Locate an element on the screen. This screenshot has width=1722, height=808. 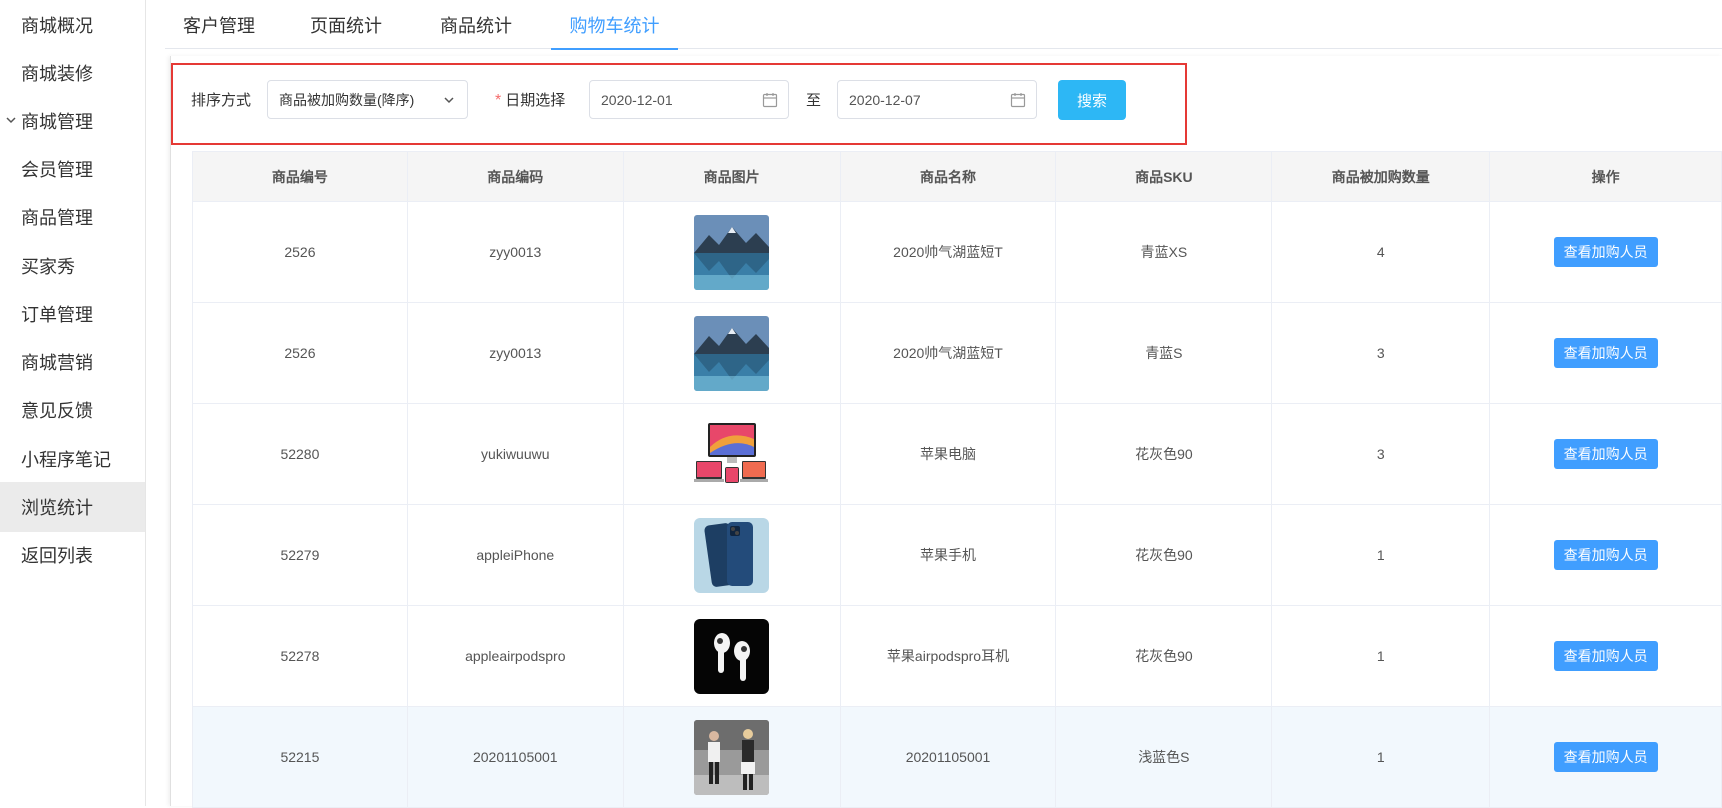
sidebar-item-label: 订单管理 is located at coordinates (57, 315).